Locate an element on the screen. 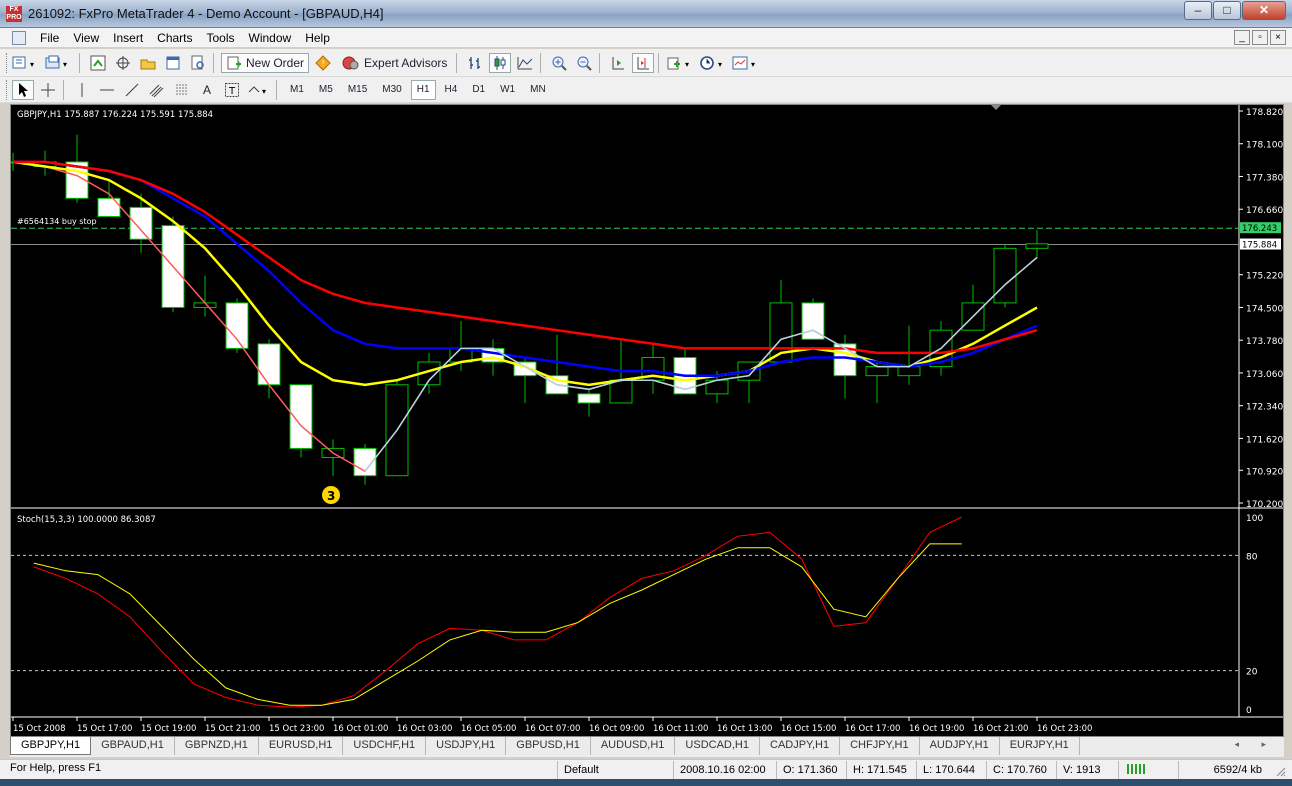 The width and height of the screenshot is (1292, 786). line-chart-icon is located at coordinates (525, 62).